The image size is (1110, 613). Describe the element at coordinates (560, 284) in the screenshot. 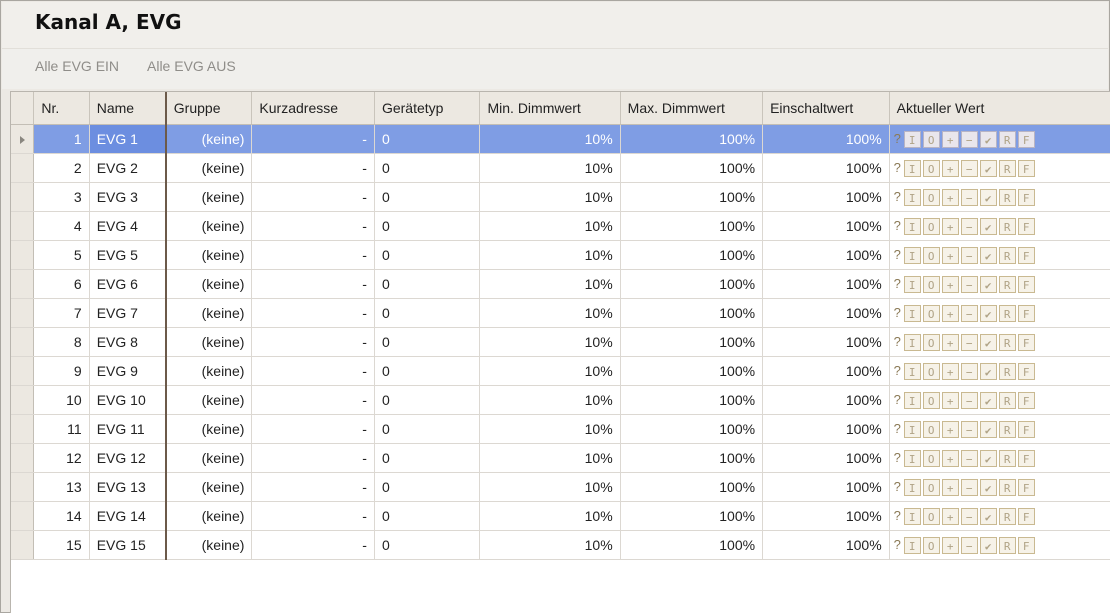

I see `table-row: 6 EVG 6 (keine) -0 10% 100% 100%? I O + − ✔ R F` at that location.